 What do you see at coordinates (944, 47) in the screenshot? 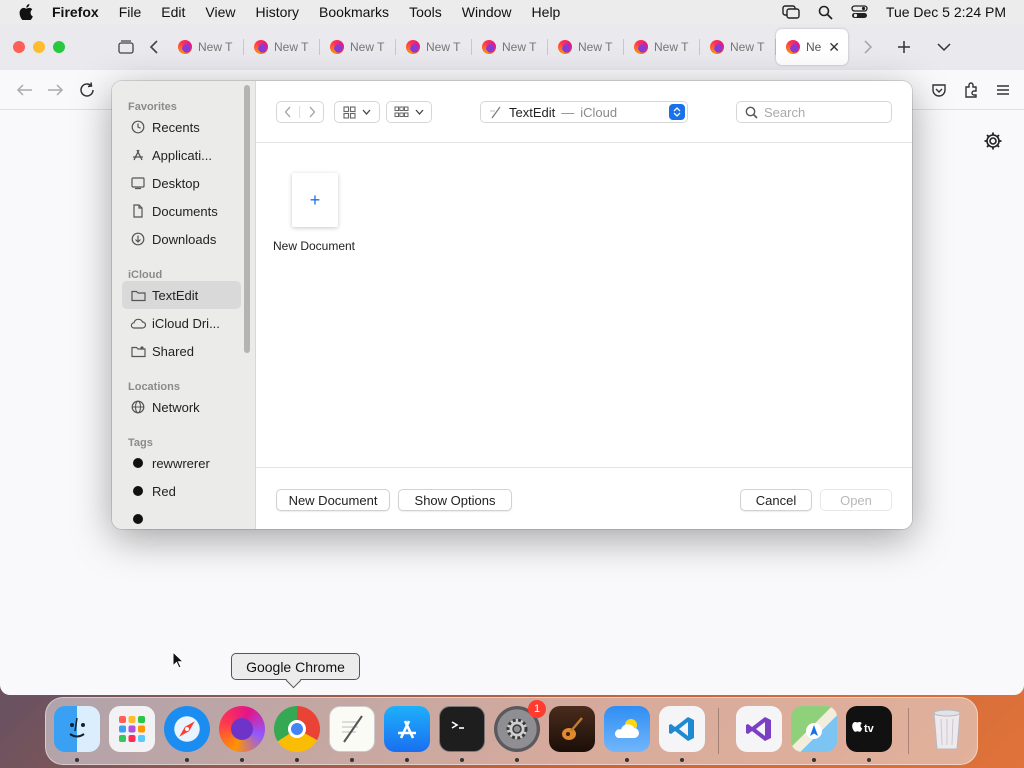
I see `list-all-tabs-button` at bounding box center [944, 47].